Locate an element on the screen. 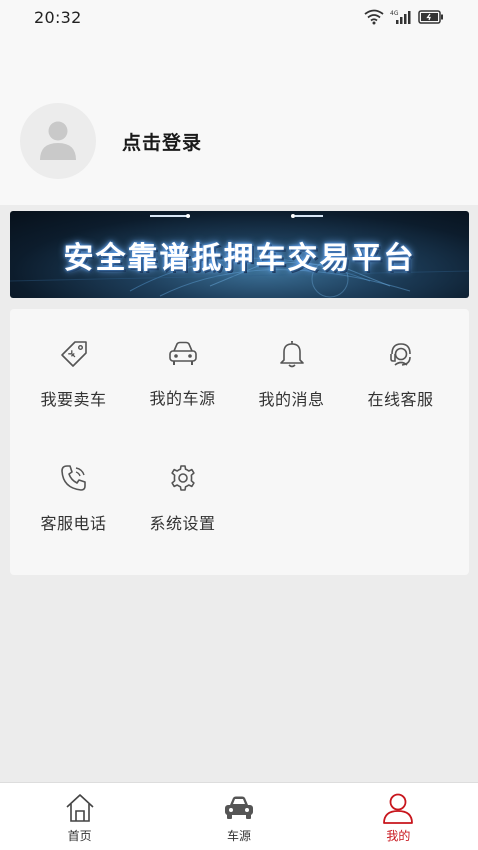 This screenshot has width=478, height=850. menu-item-settings: 系统设置 is located at coordinates (182, 483).